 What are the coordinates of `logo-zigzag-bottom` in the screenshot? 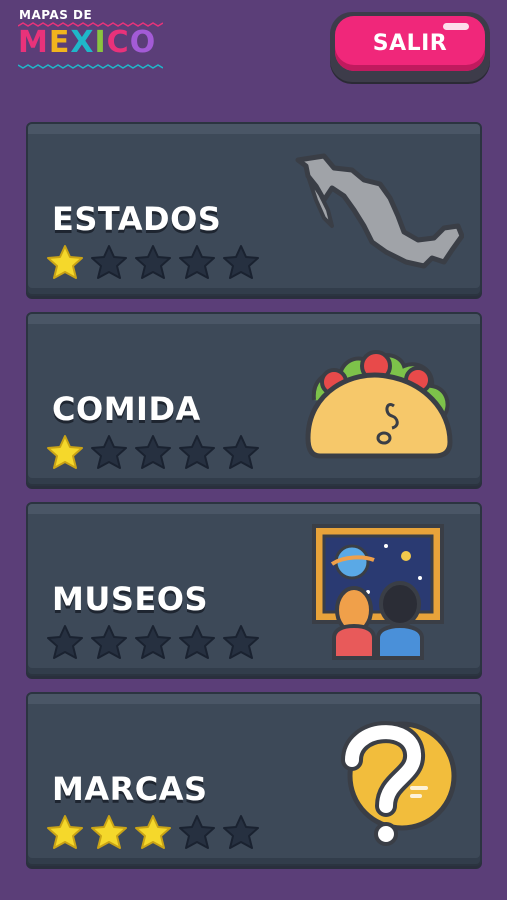 It's located at (90, 66).